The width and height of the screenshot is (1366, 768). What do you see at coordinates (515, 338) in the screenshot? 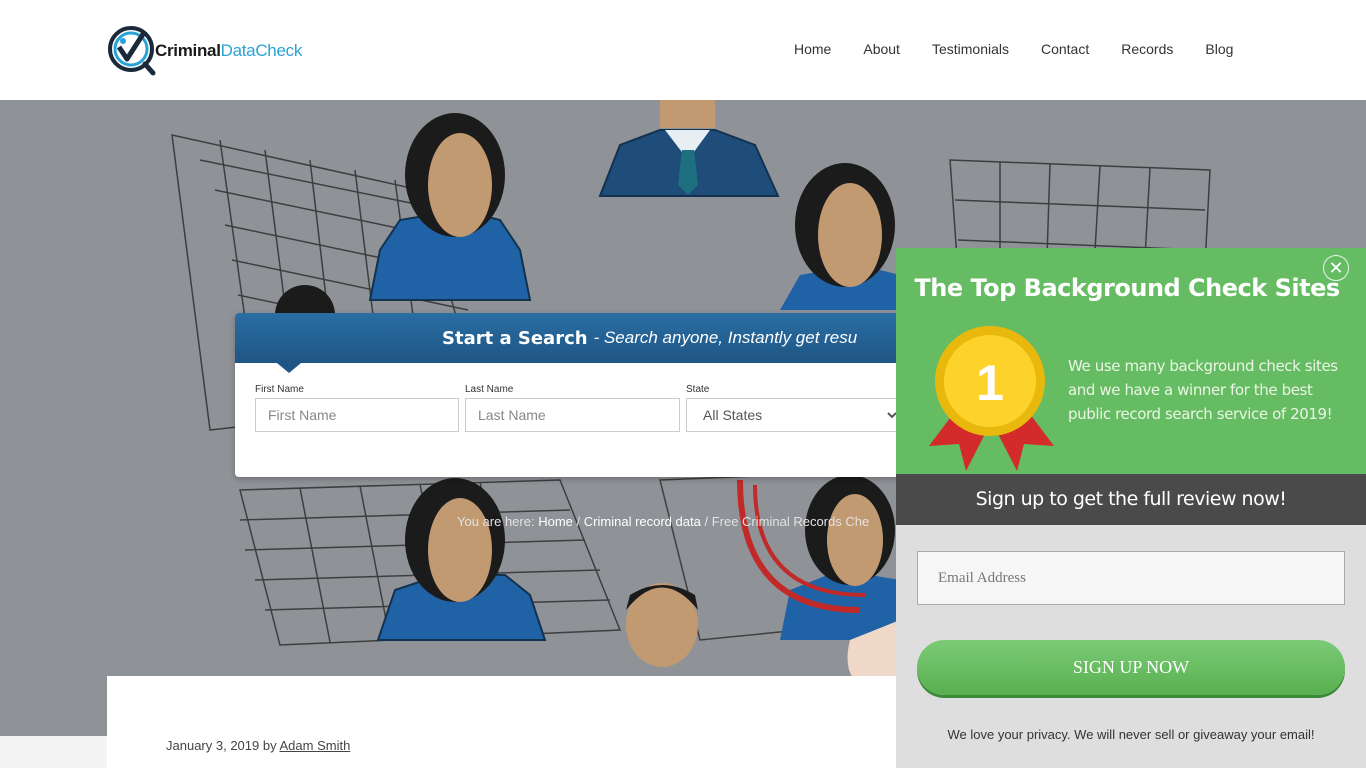
I see `search-heading: Start a Search` at bounding box center [515, 338].